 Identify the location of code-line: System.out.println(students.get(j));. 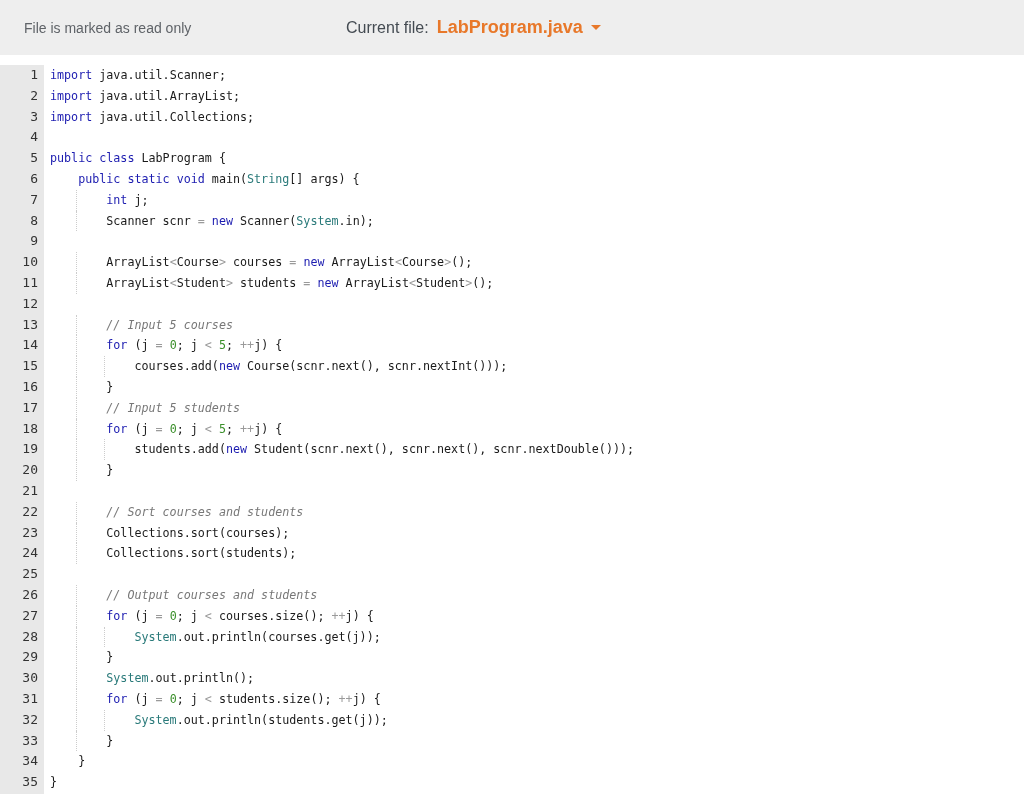
(260, 720).